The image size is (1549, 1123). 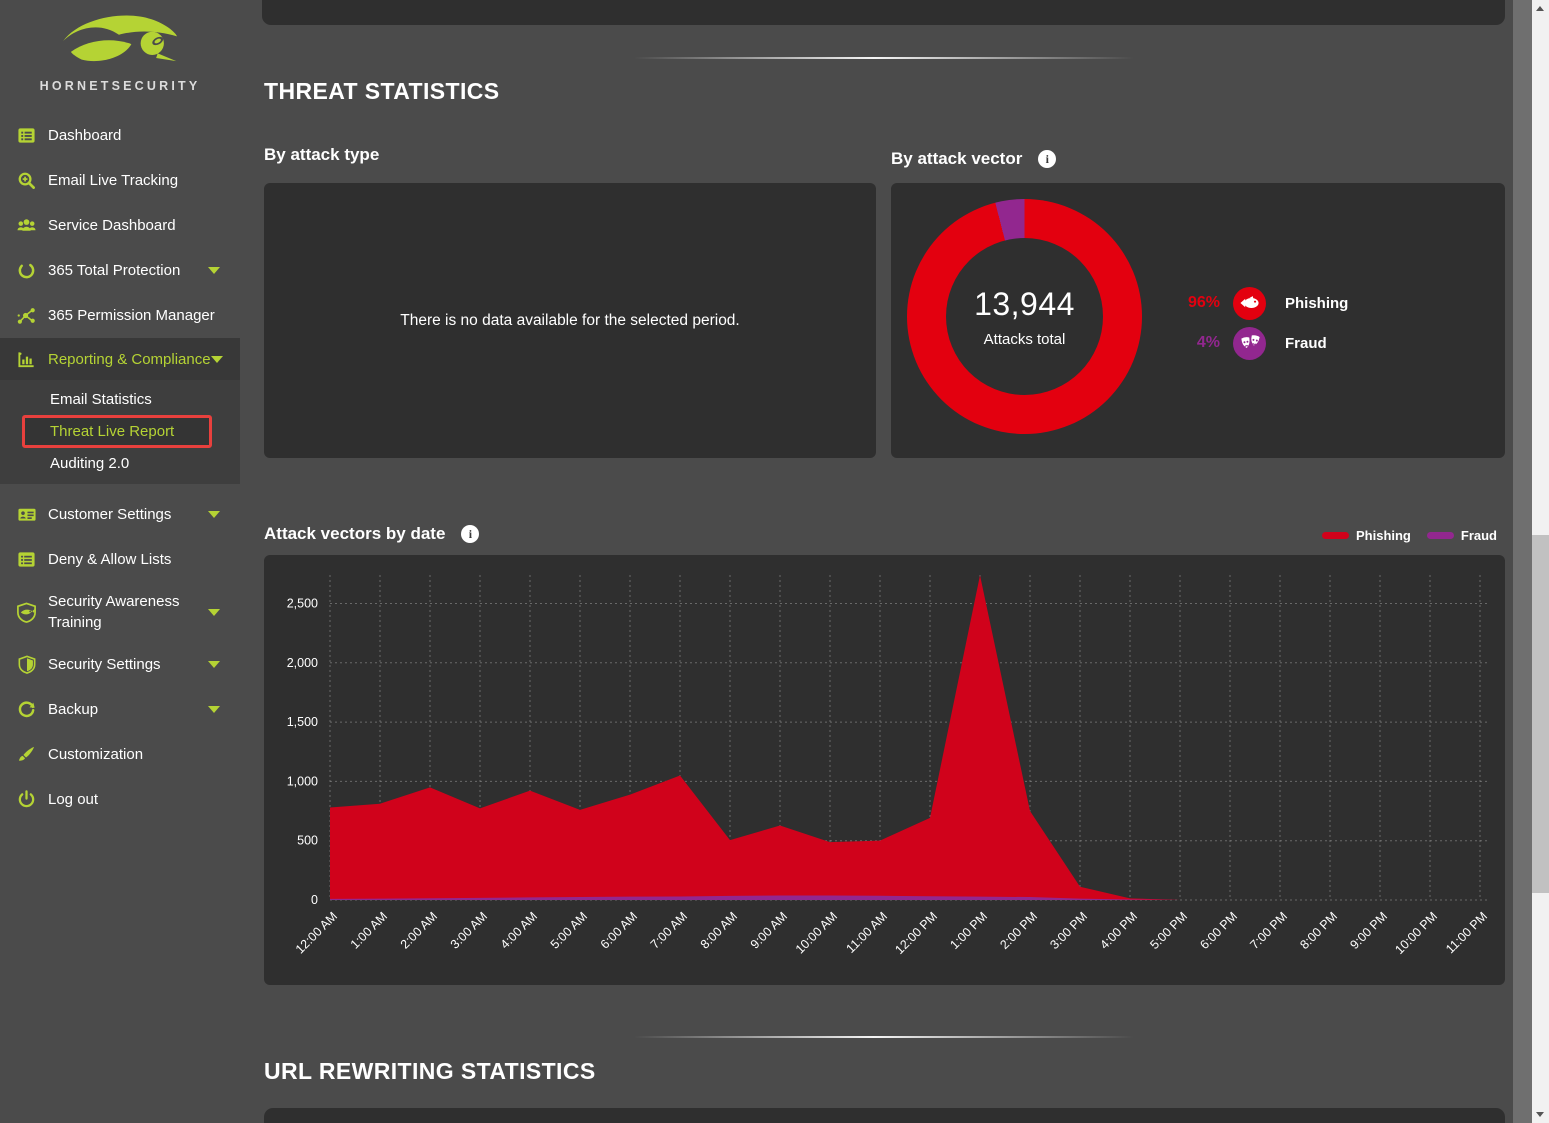 I want to click on submenu-item-label: Auditing 2.0, so click(x=90, y=463).